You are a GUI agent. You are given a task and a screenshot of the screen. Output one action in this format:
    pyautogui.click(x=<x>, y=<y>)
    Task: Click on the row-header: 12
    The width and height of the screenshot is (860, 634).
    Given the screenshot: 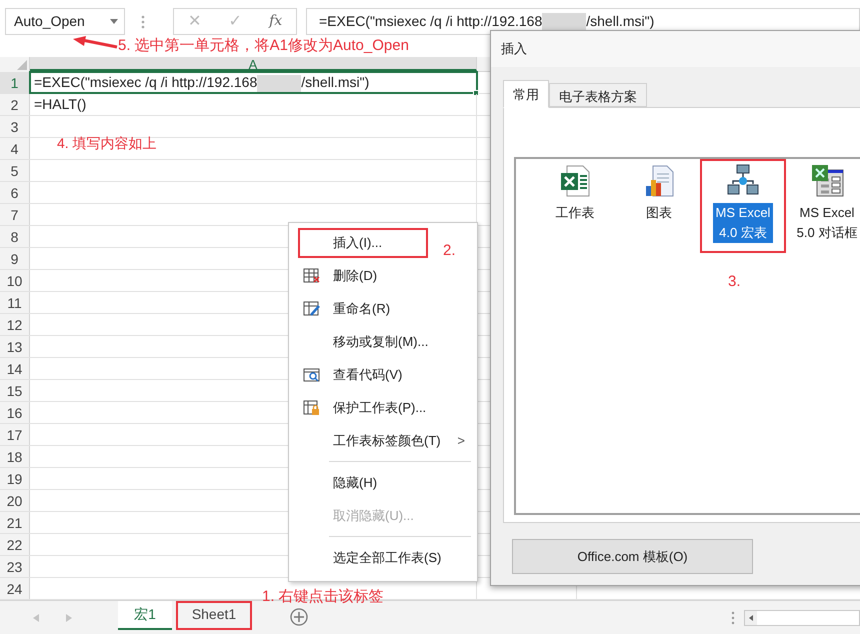 What is the action you would take?
    pyautogui.click(x=15, y=324)
    